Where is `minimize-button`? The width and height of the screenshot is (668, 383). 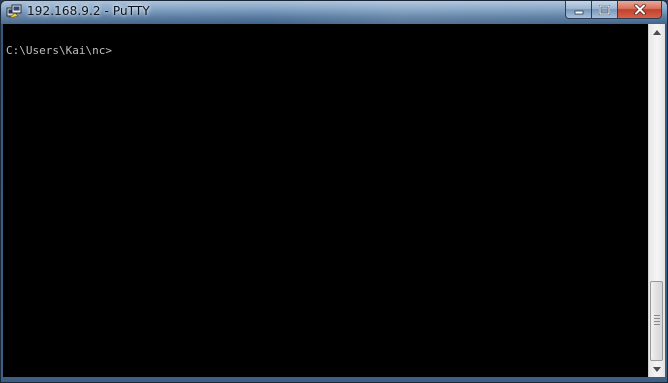 minimize-button is located at coordinates (578, 10).